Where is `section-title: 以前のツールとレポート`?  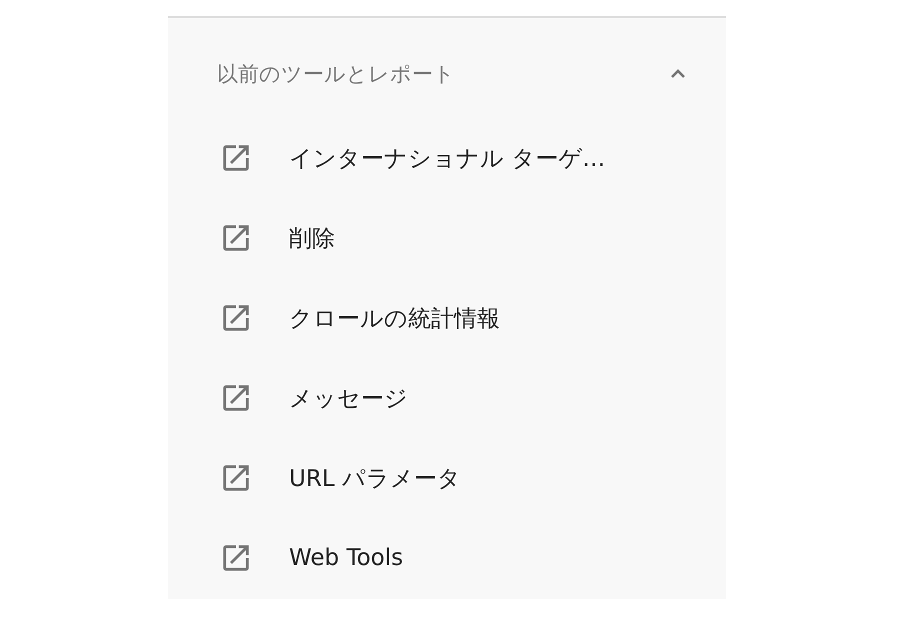 section-title: 以前のツールとレポート is located at coordinates (336, 74).